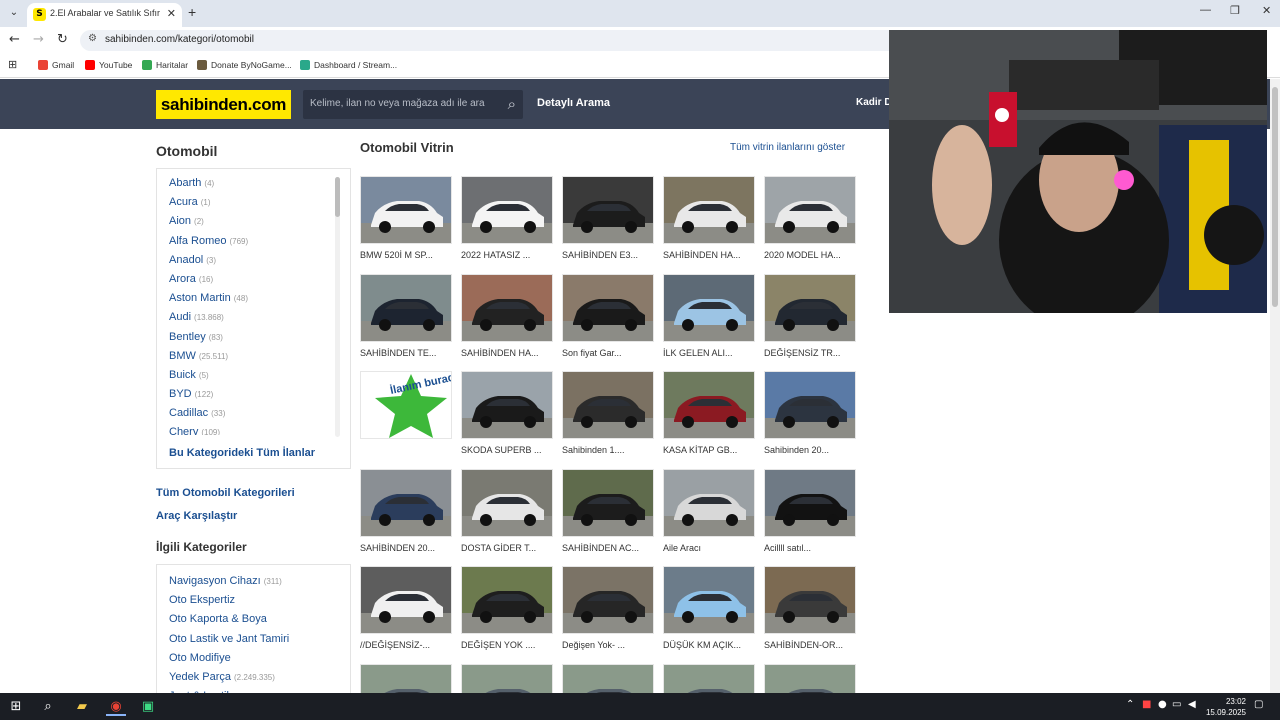 The height and width of the screenshot is (720, 1280). What do you see at coordinates (1176, 704) in the screenshot?
I see `network-icon: ▭` at bounding box center [1176, 704].